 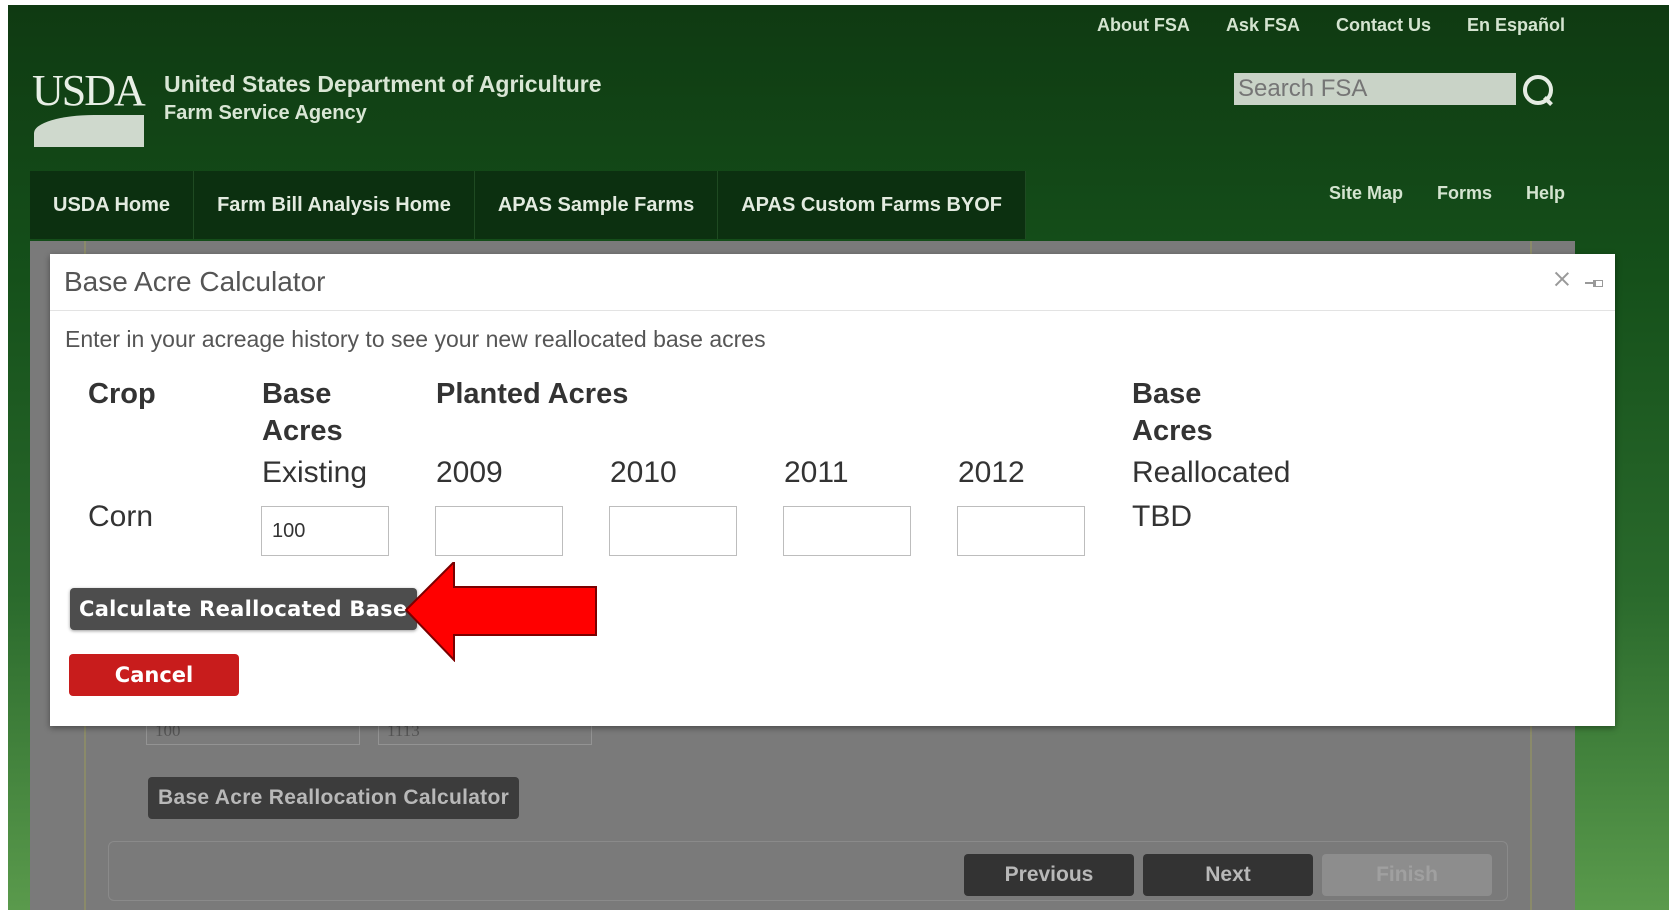 I want to click on top-links: About FSA Ask FSA Contact Us En Español, so click(x=1331, y=25).